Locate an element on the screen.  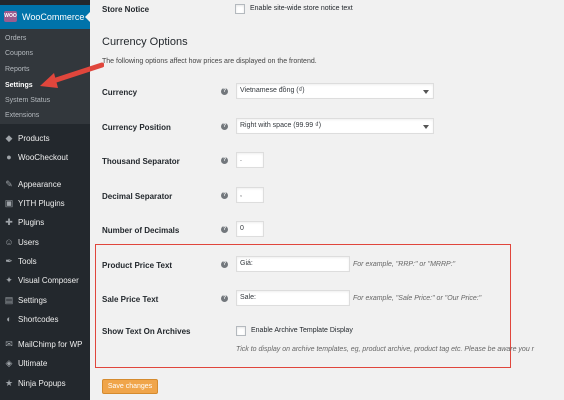
sidebar-item-ninja-popups: ★ Ninja Popups is located at coordinates (45, 384).